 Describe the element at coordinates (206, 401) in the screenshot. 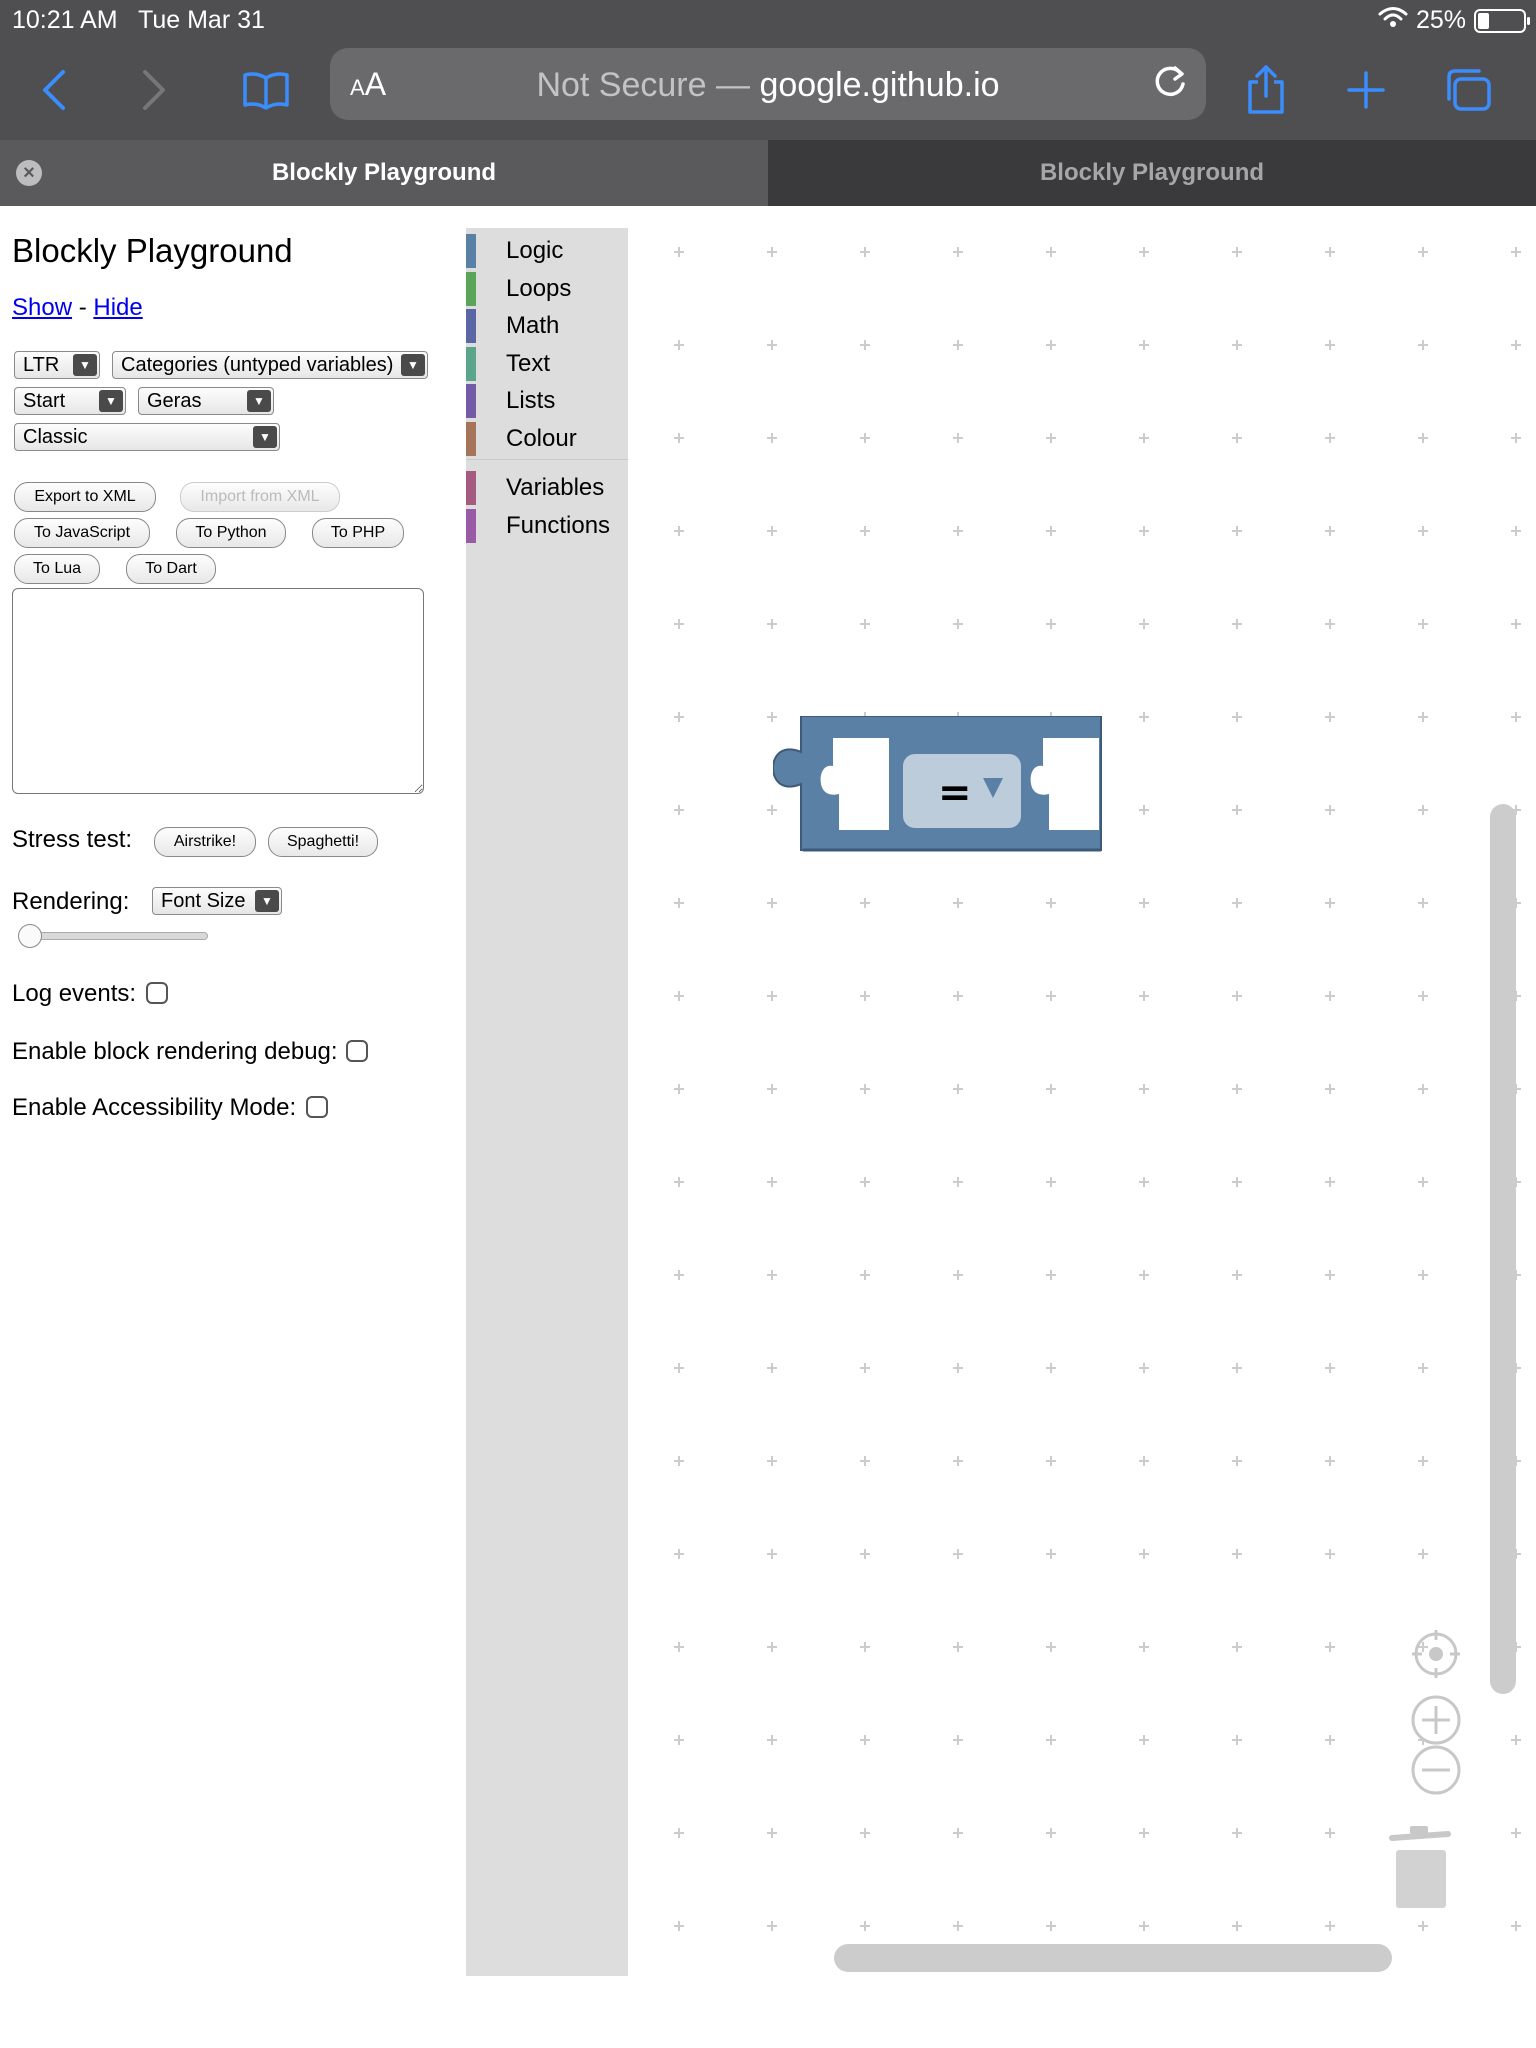

I see `renderer-select: Geras ▼` at that location.